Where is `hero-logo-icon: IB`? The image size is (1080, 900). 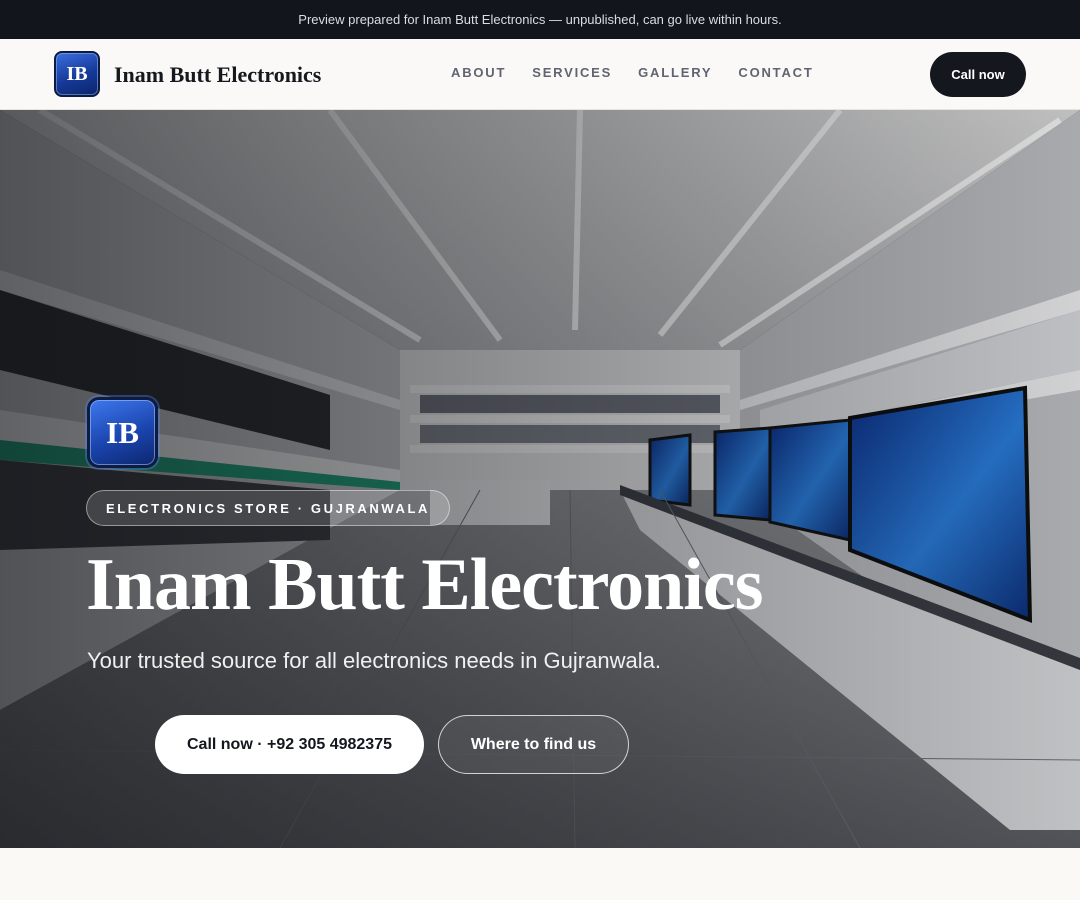 hero-logo-icon: IB is located at coordinates (122, 432).